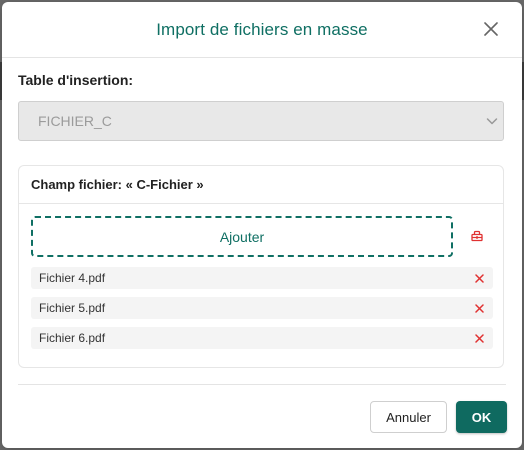 Image resolution: width=524 pixels, height=450 pixels. What do you see at coordinates (72, 338) in the screenshot?
I see `file-name: Fichier 6.pdf` at bounding box center [72, 338].